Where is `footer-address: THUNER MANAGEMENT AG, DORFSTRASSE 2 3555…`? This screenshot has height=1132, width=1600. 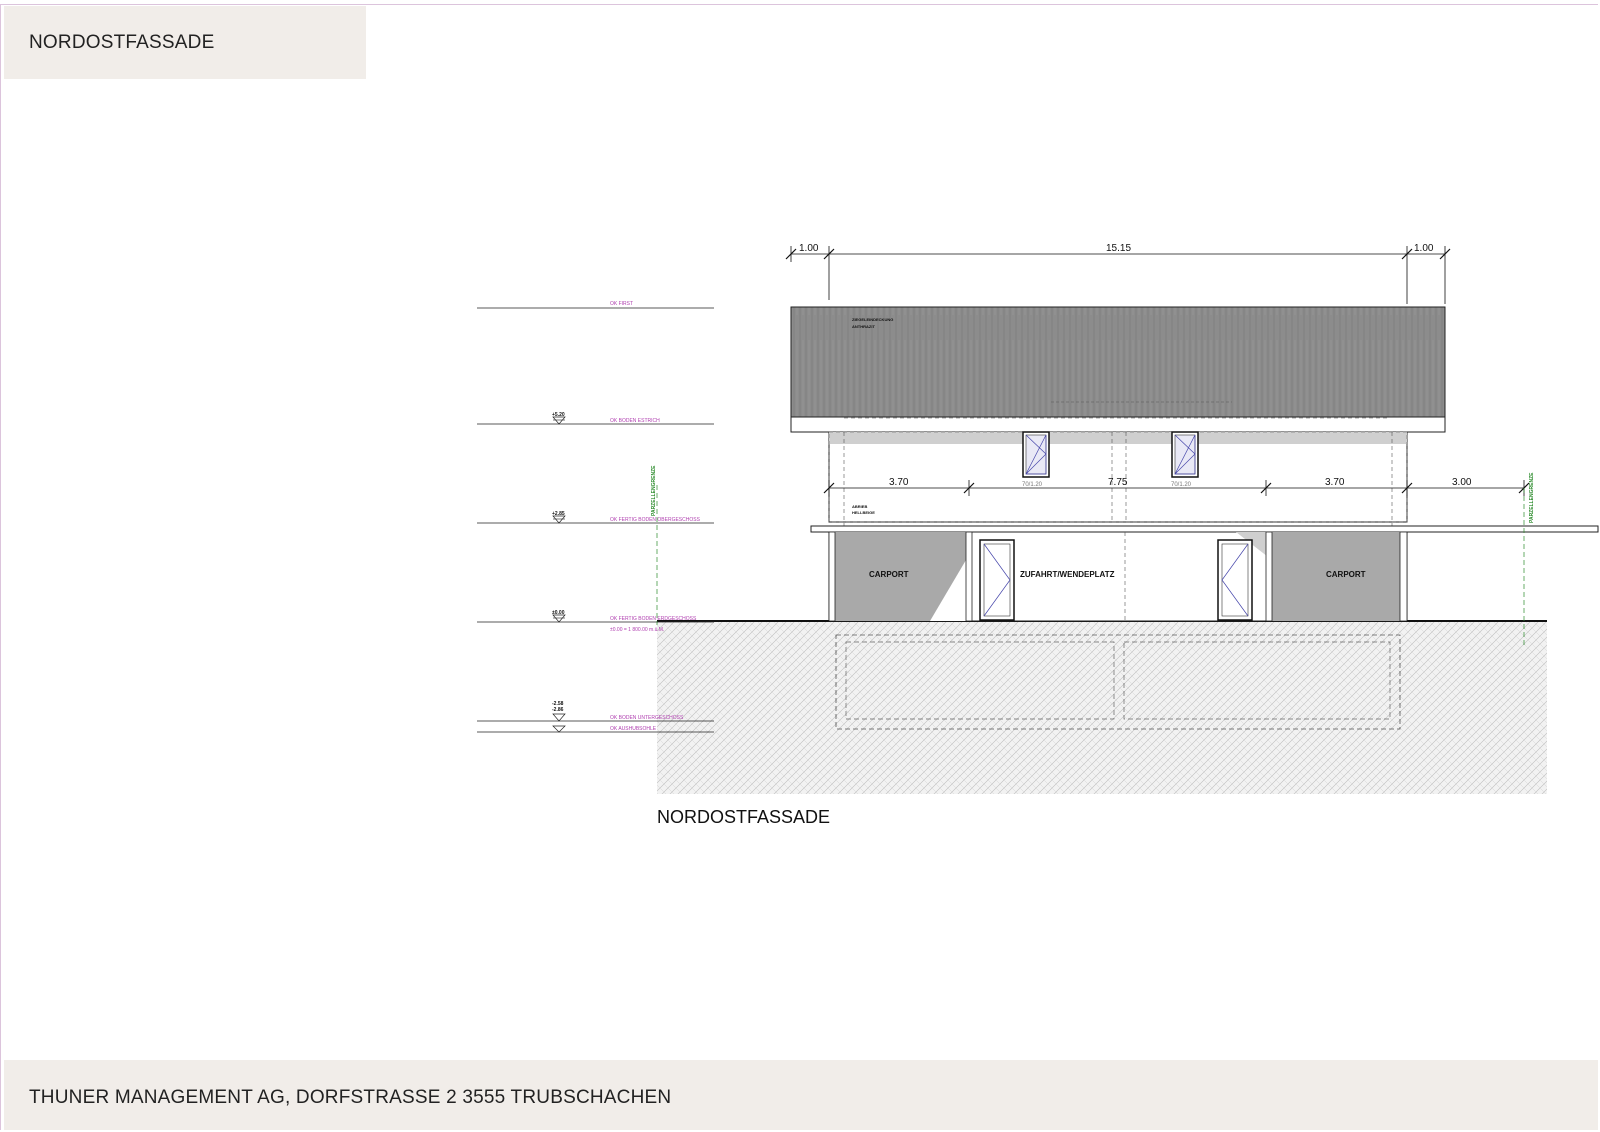
footer-address: THUNER MANAGEMENT AG, DORFSTRASSE 2 3555… is located at coordinates (350, 1097).